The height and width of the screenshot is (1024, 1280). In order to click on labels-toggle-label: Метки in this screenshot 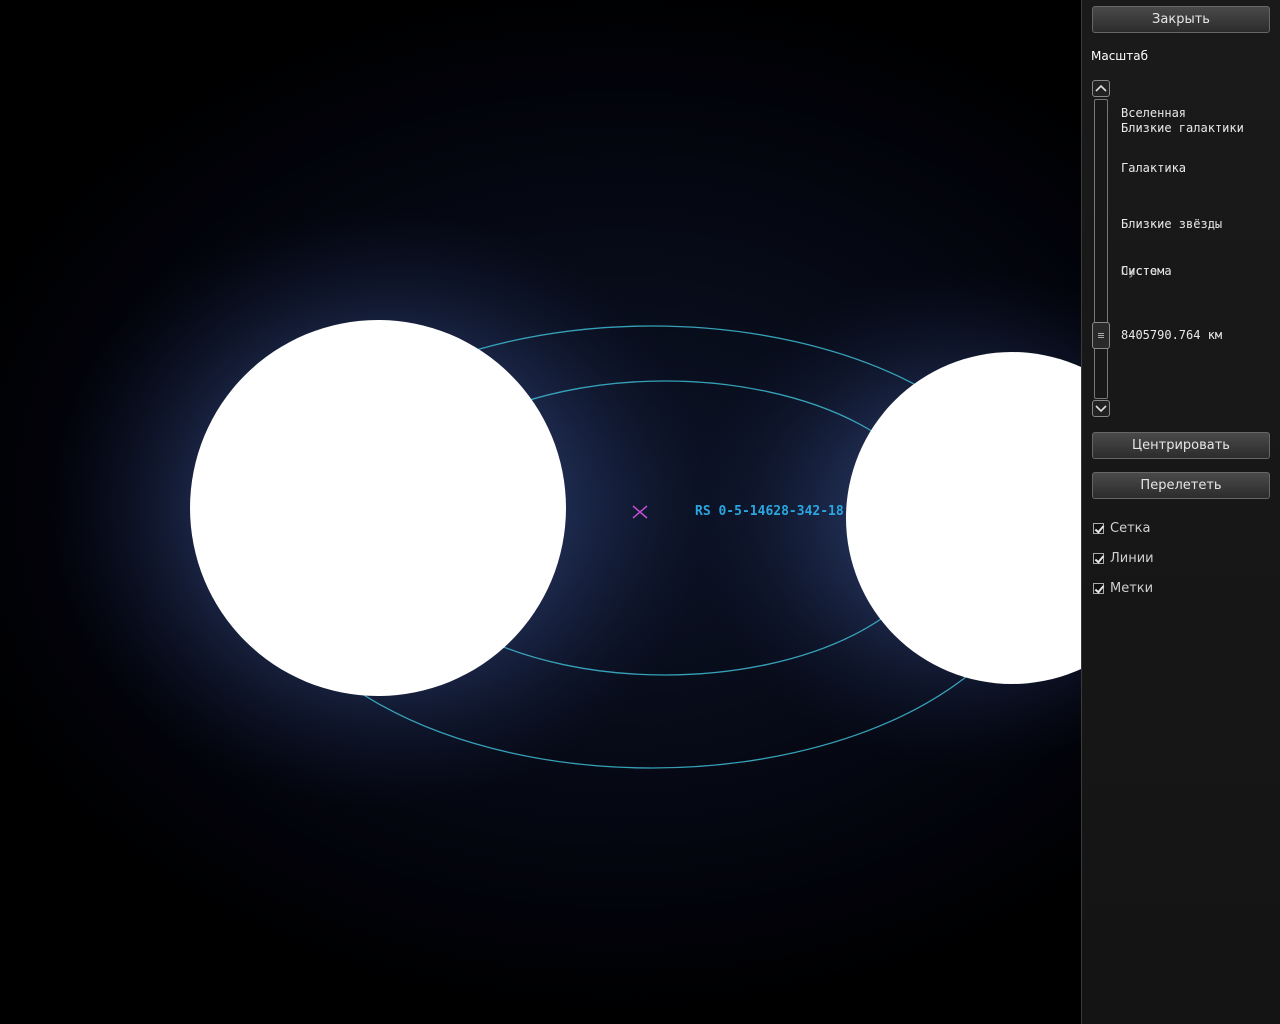, I will do `click(1132, 588)`.